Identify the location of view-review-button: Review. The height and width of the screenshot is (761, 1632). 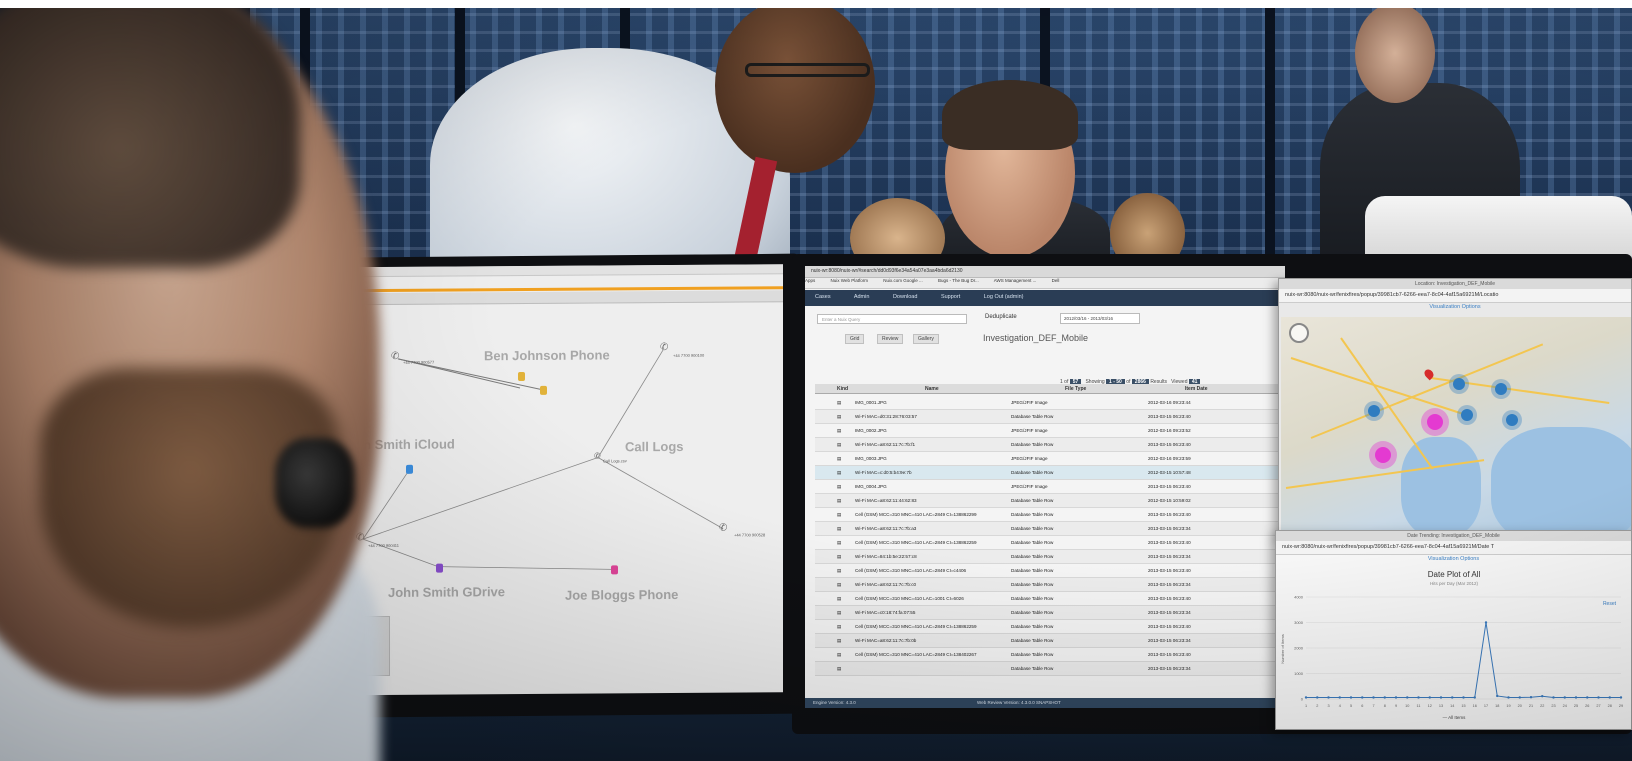
(890, 339).